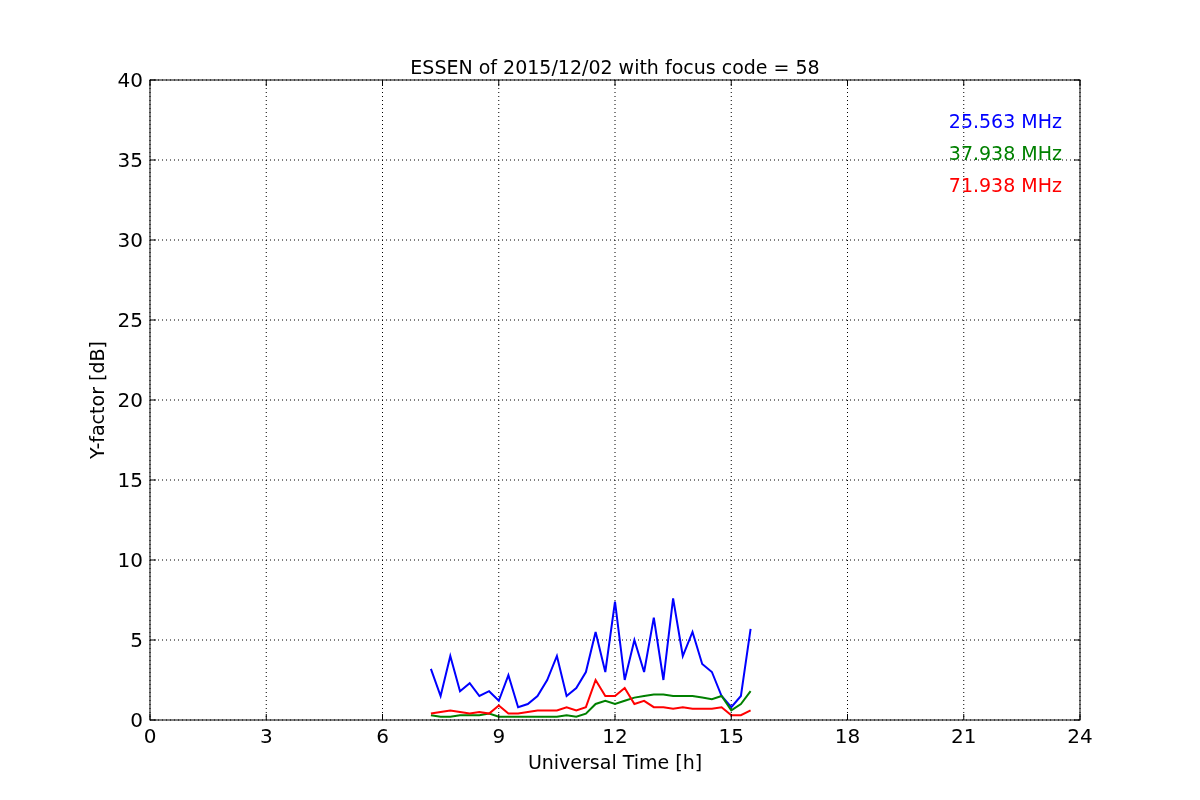 The width and height of the screenshot is (1200, 800). Describe the element at coordinates (130, 560) in the screenshot. I see `y-tick-label: 10` at that location.